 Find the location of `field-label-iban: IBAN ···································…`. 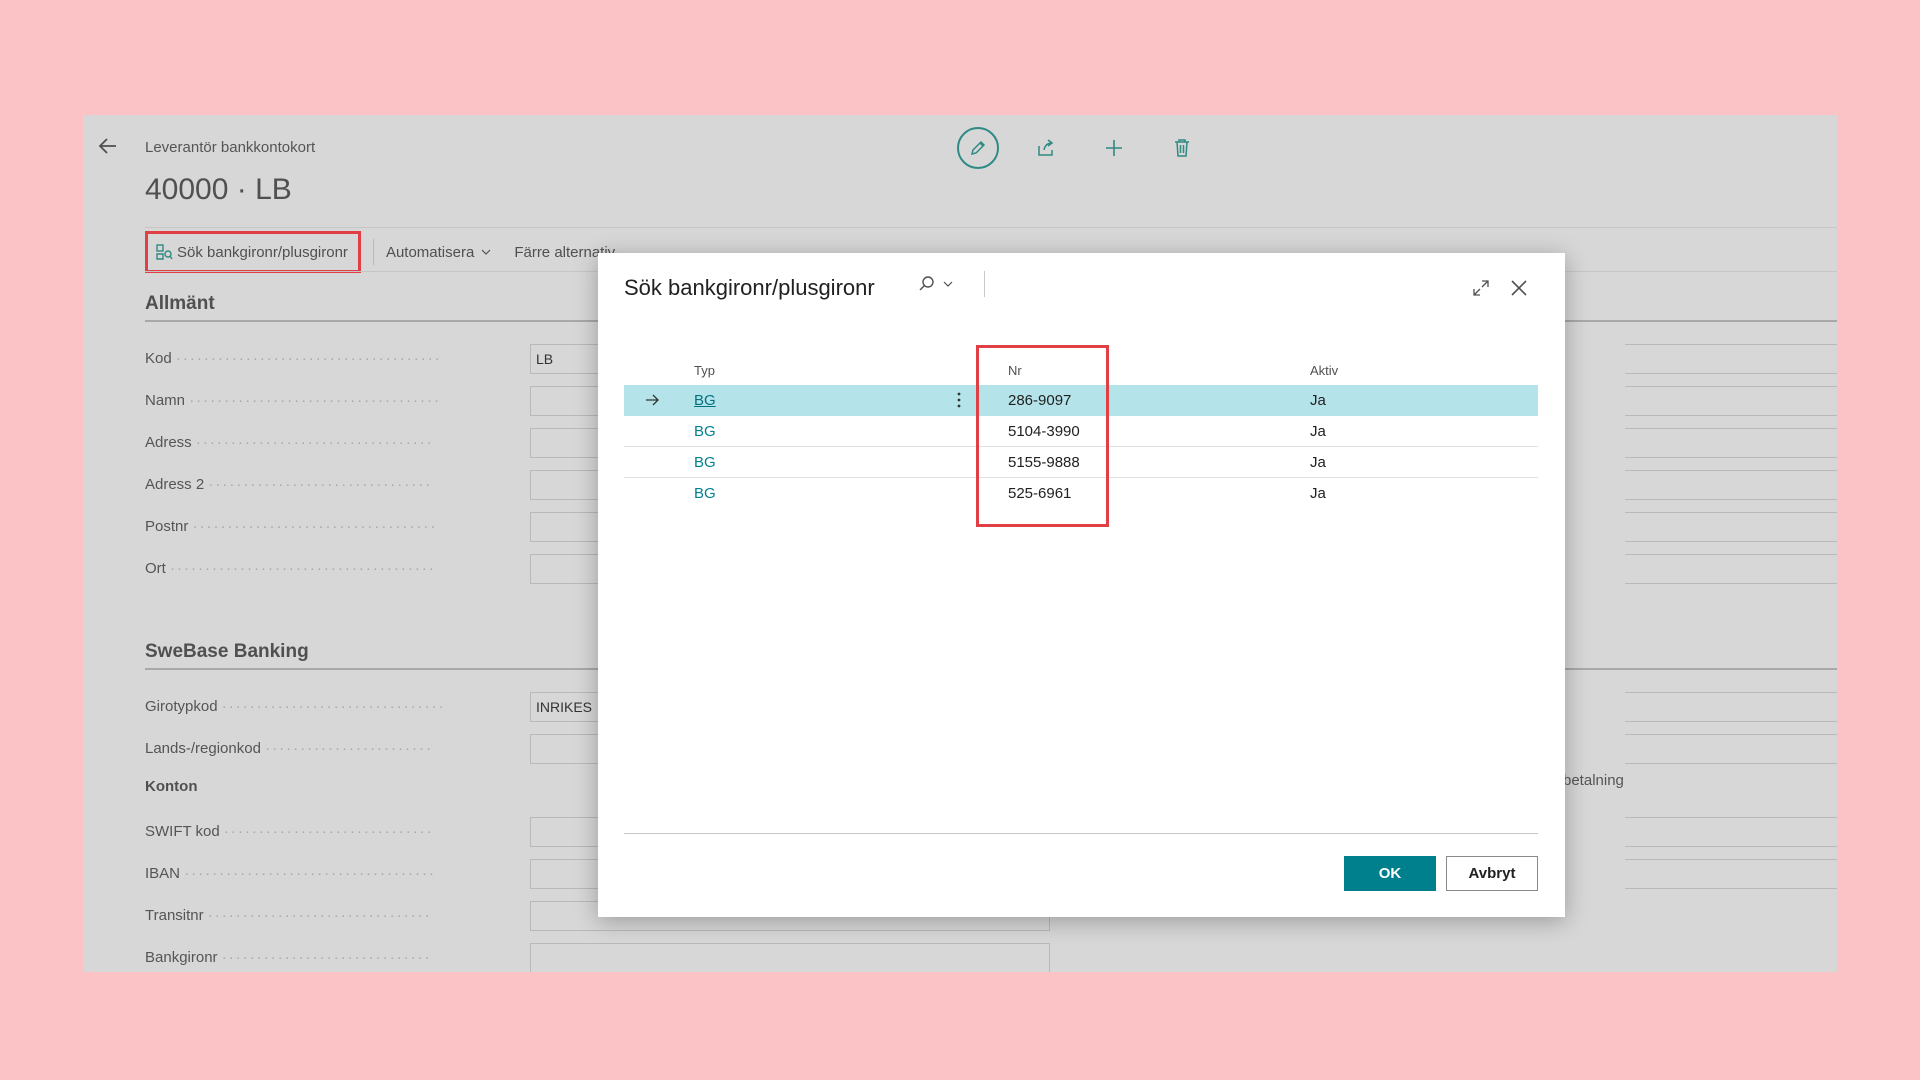

field-label-iban: IBAN ···································… is located at coordinates (332, 873).